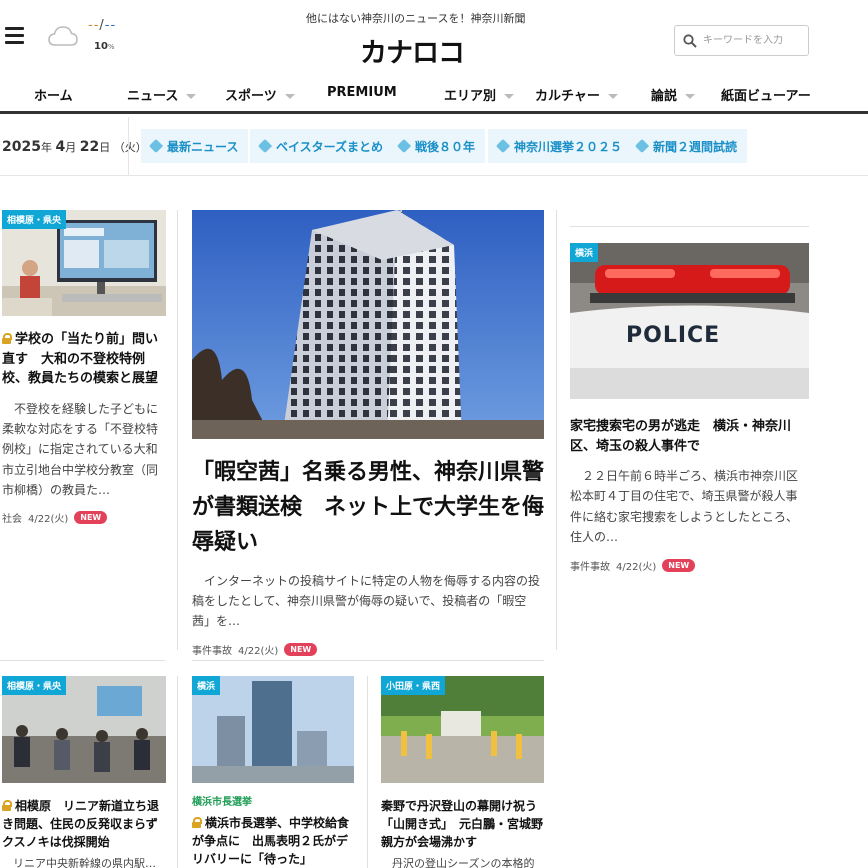 Image resolution: width=868 pixels, height=868 pixels. What do you see at coordinates (673, 335) in the screenshot?
I see `police-label: POLICE` at bounding box center [673, 335].